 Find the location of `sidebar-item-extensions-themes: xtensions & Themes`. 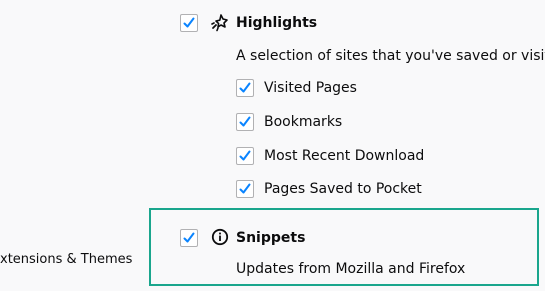

sidebar-item-extensions-themes: xtensions & Themes is located at coordinates (66, 260).